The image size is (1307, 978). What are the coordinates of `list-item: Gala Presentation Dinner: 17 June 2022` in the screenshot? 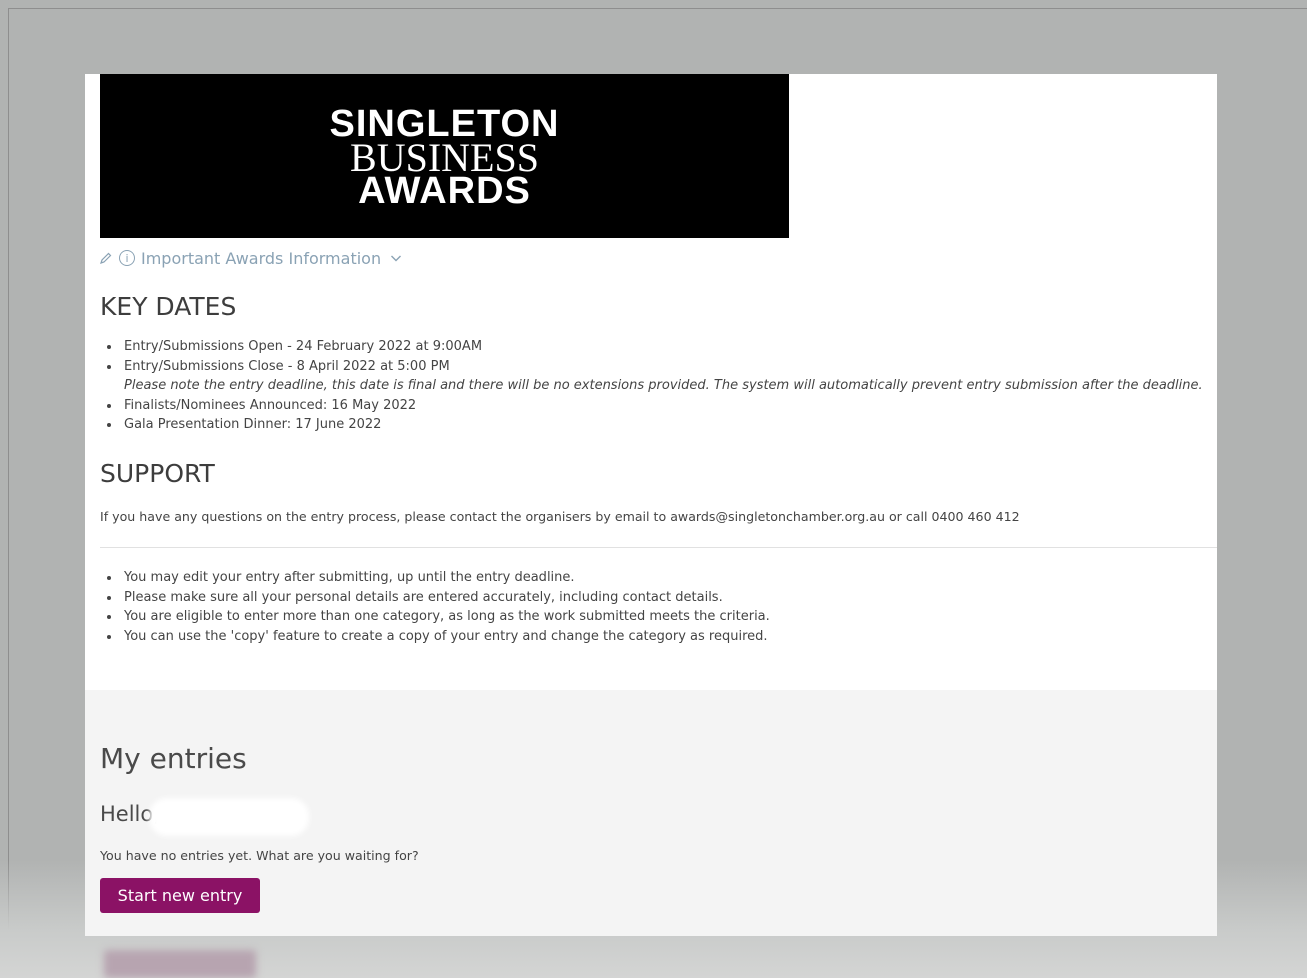 It's located at (651, 425).